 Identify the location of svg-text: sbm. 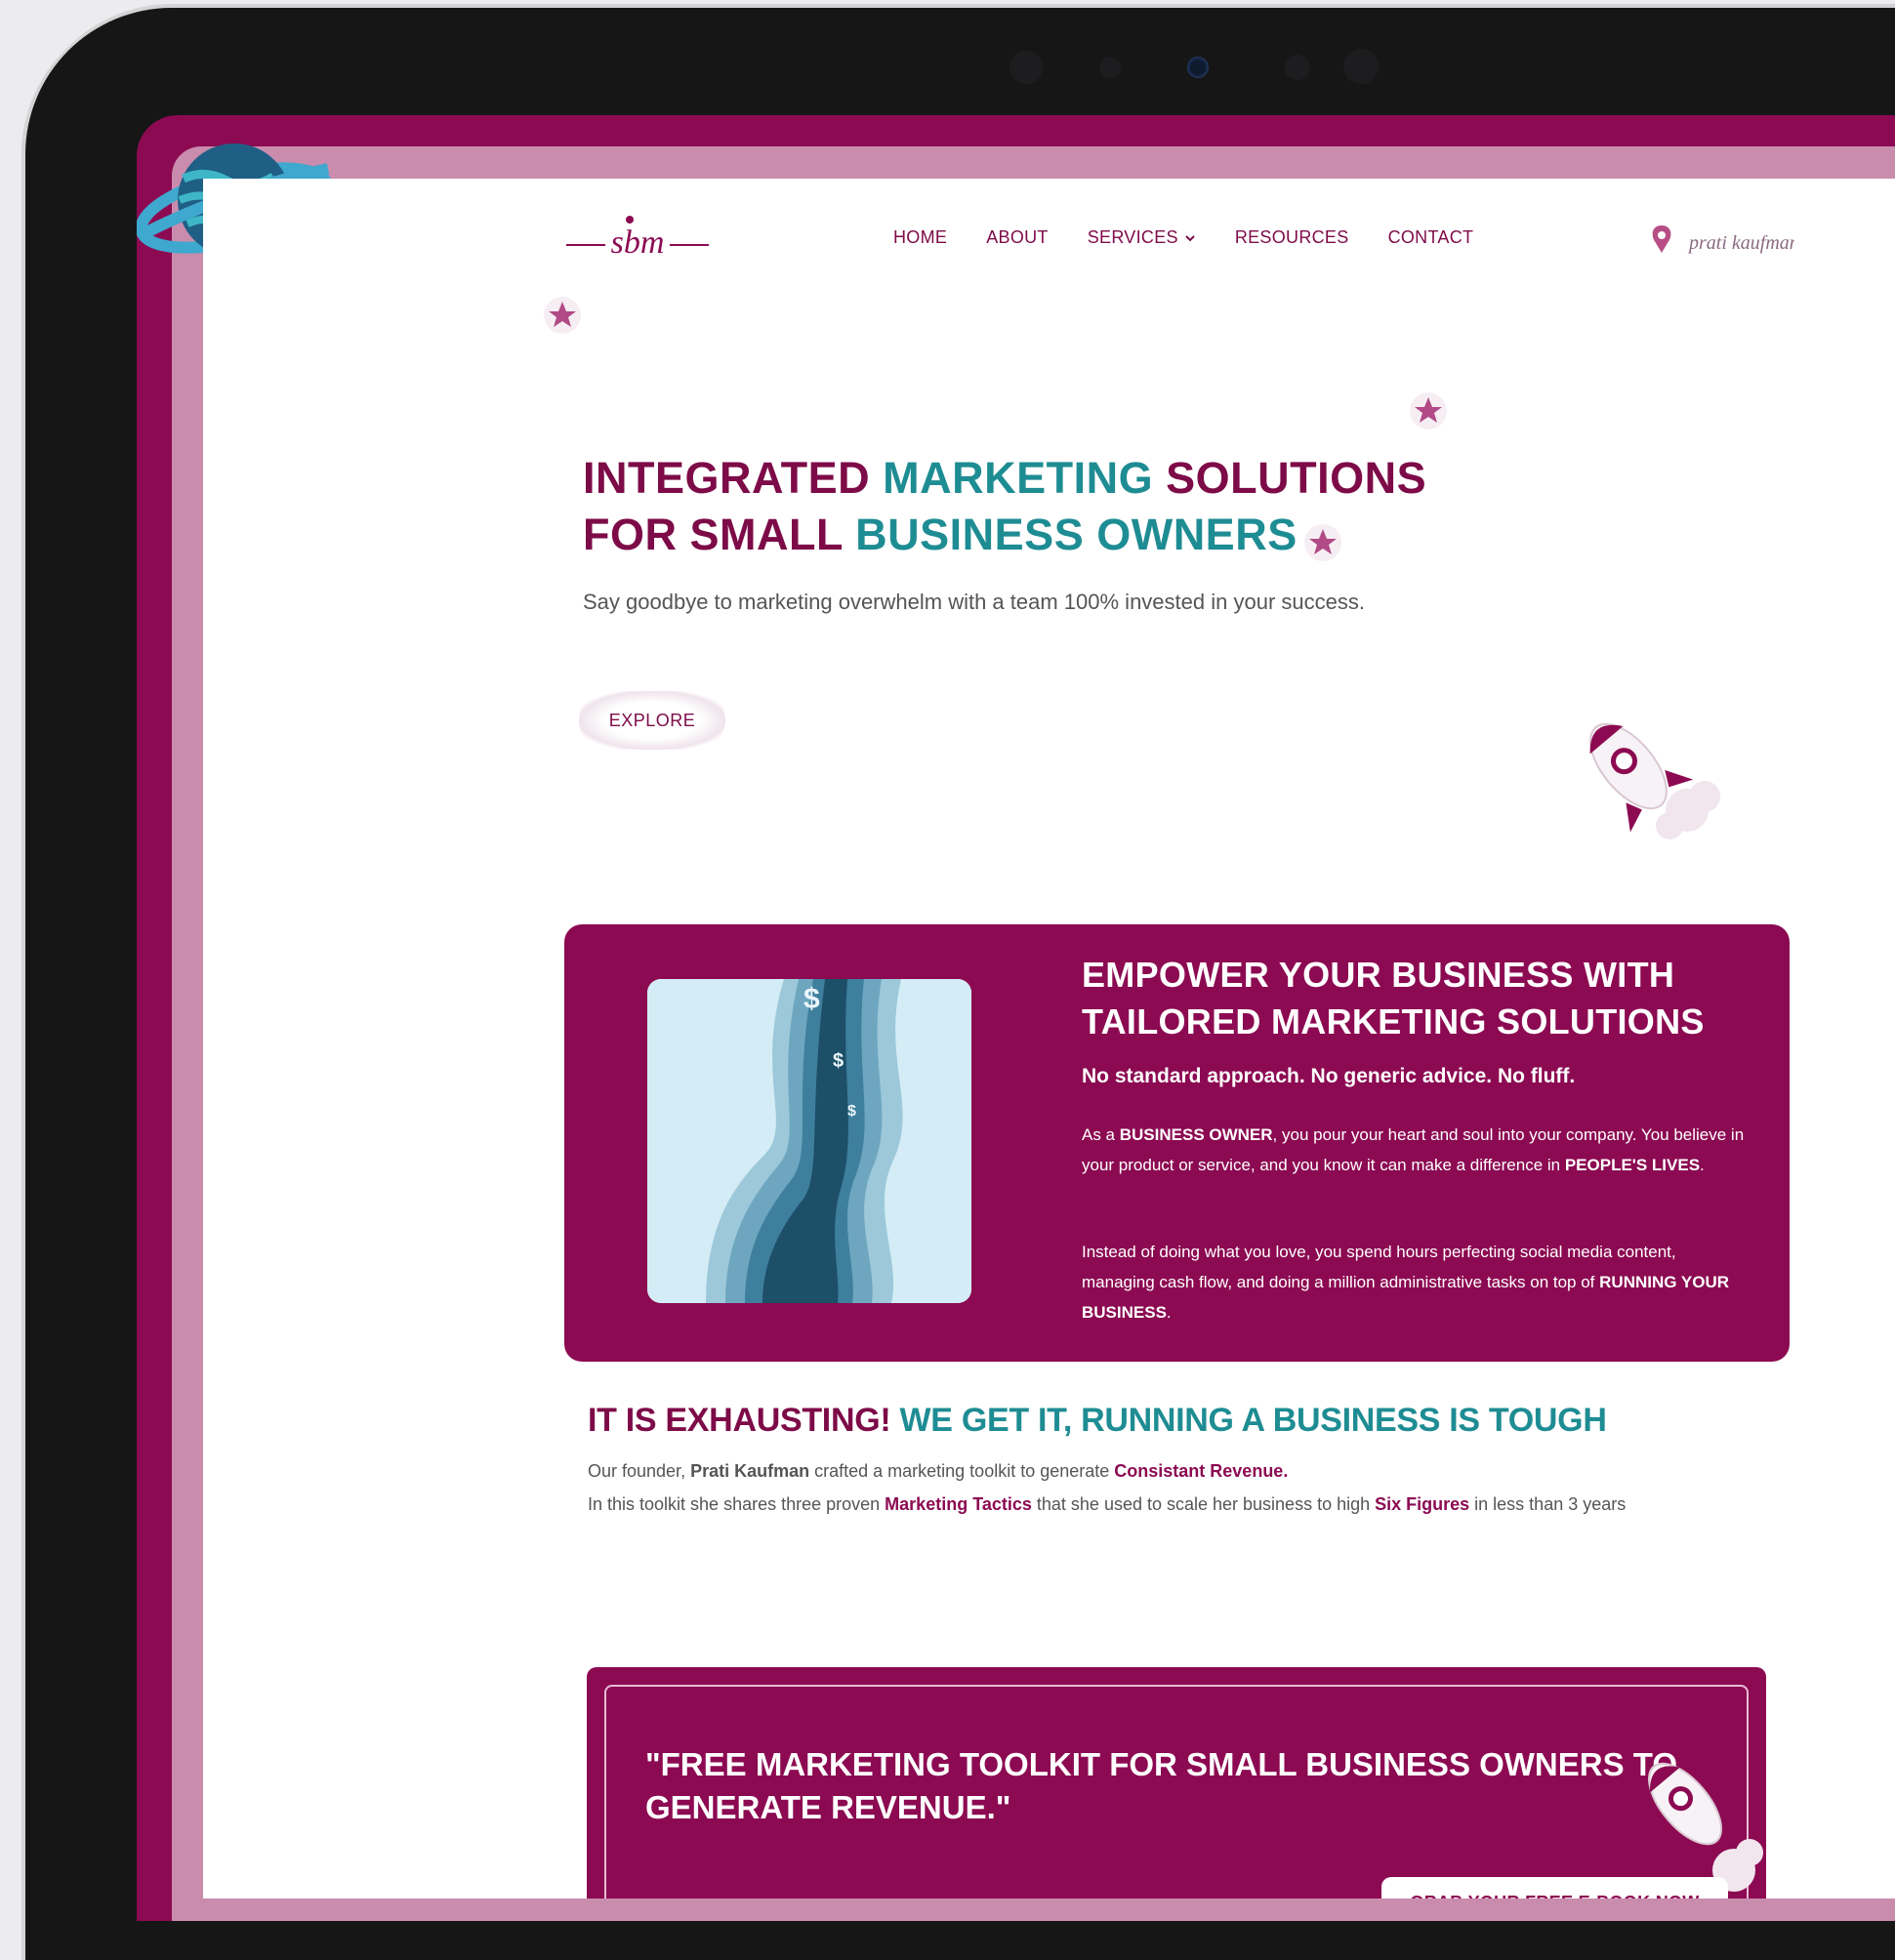
(638, 243).